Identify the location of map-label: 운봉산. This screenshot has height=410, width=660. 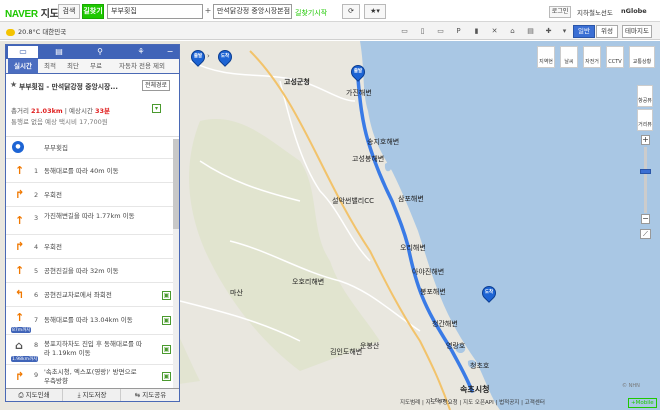
(370, 346).